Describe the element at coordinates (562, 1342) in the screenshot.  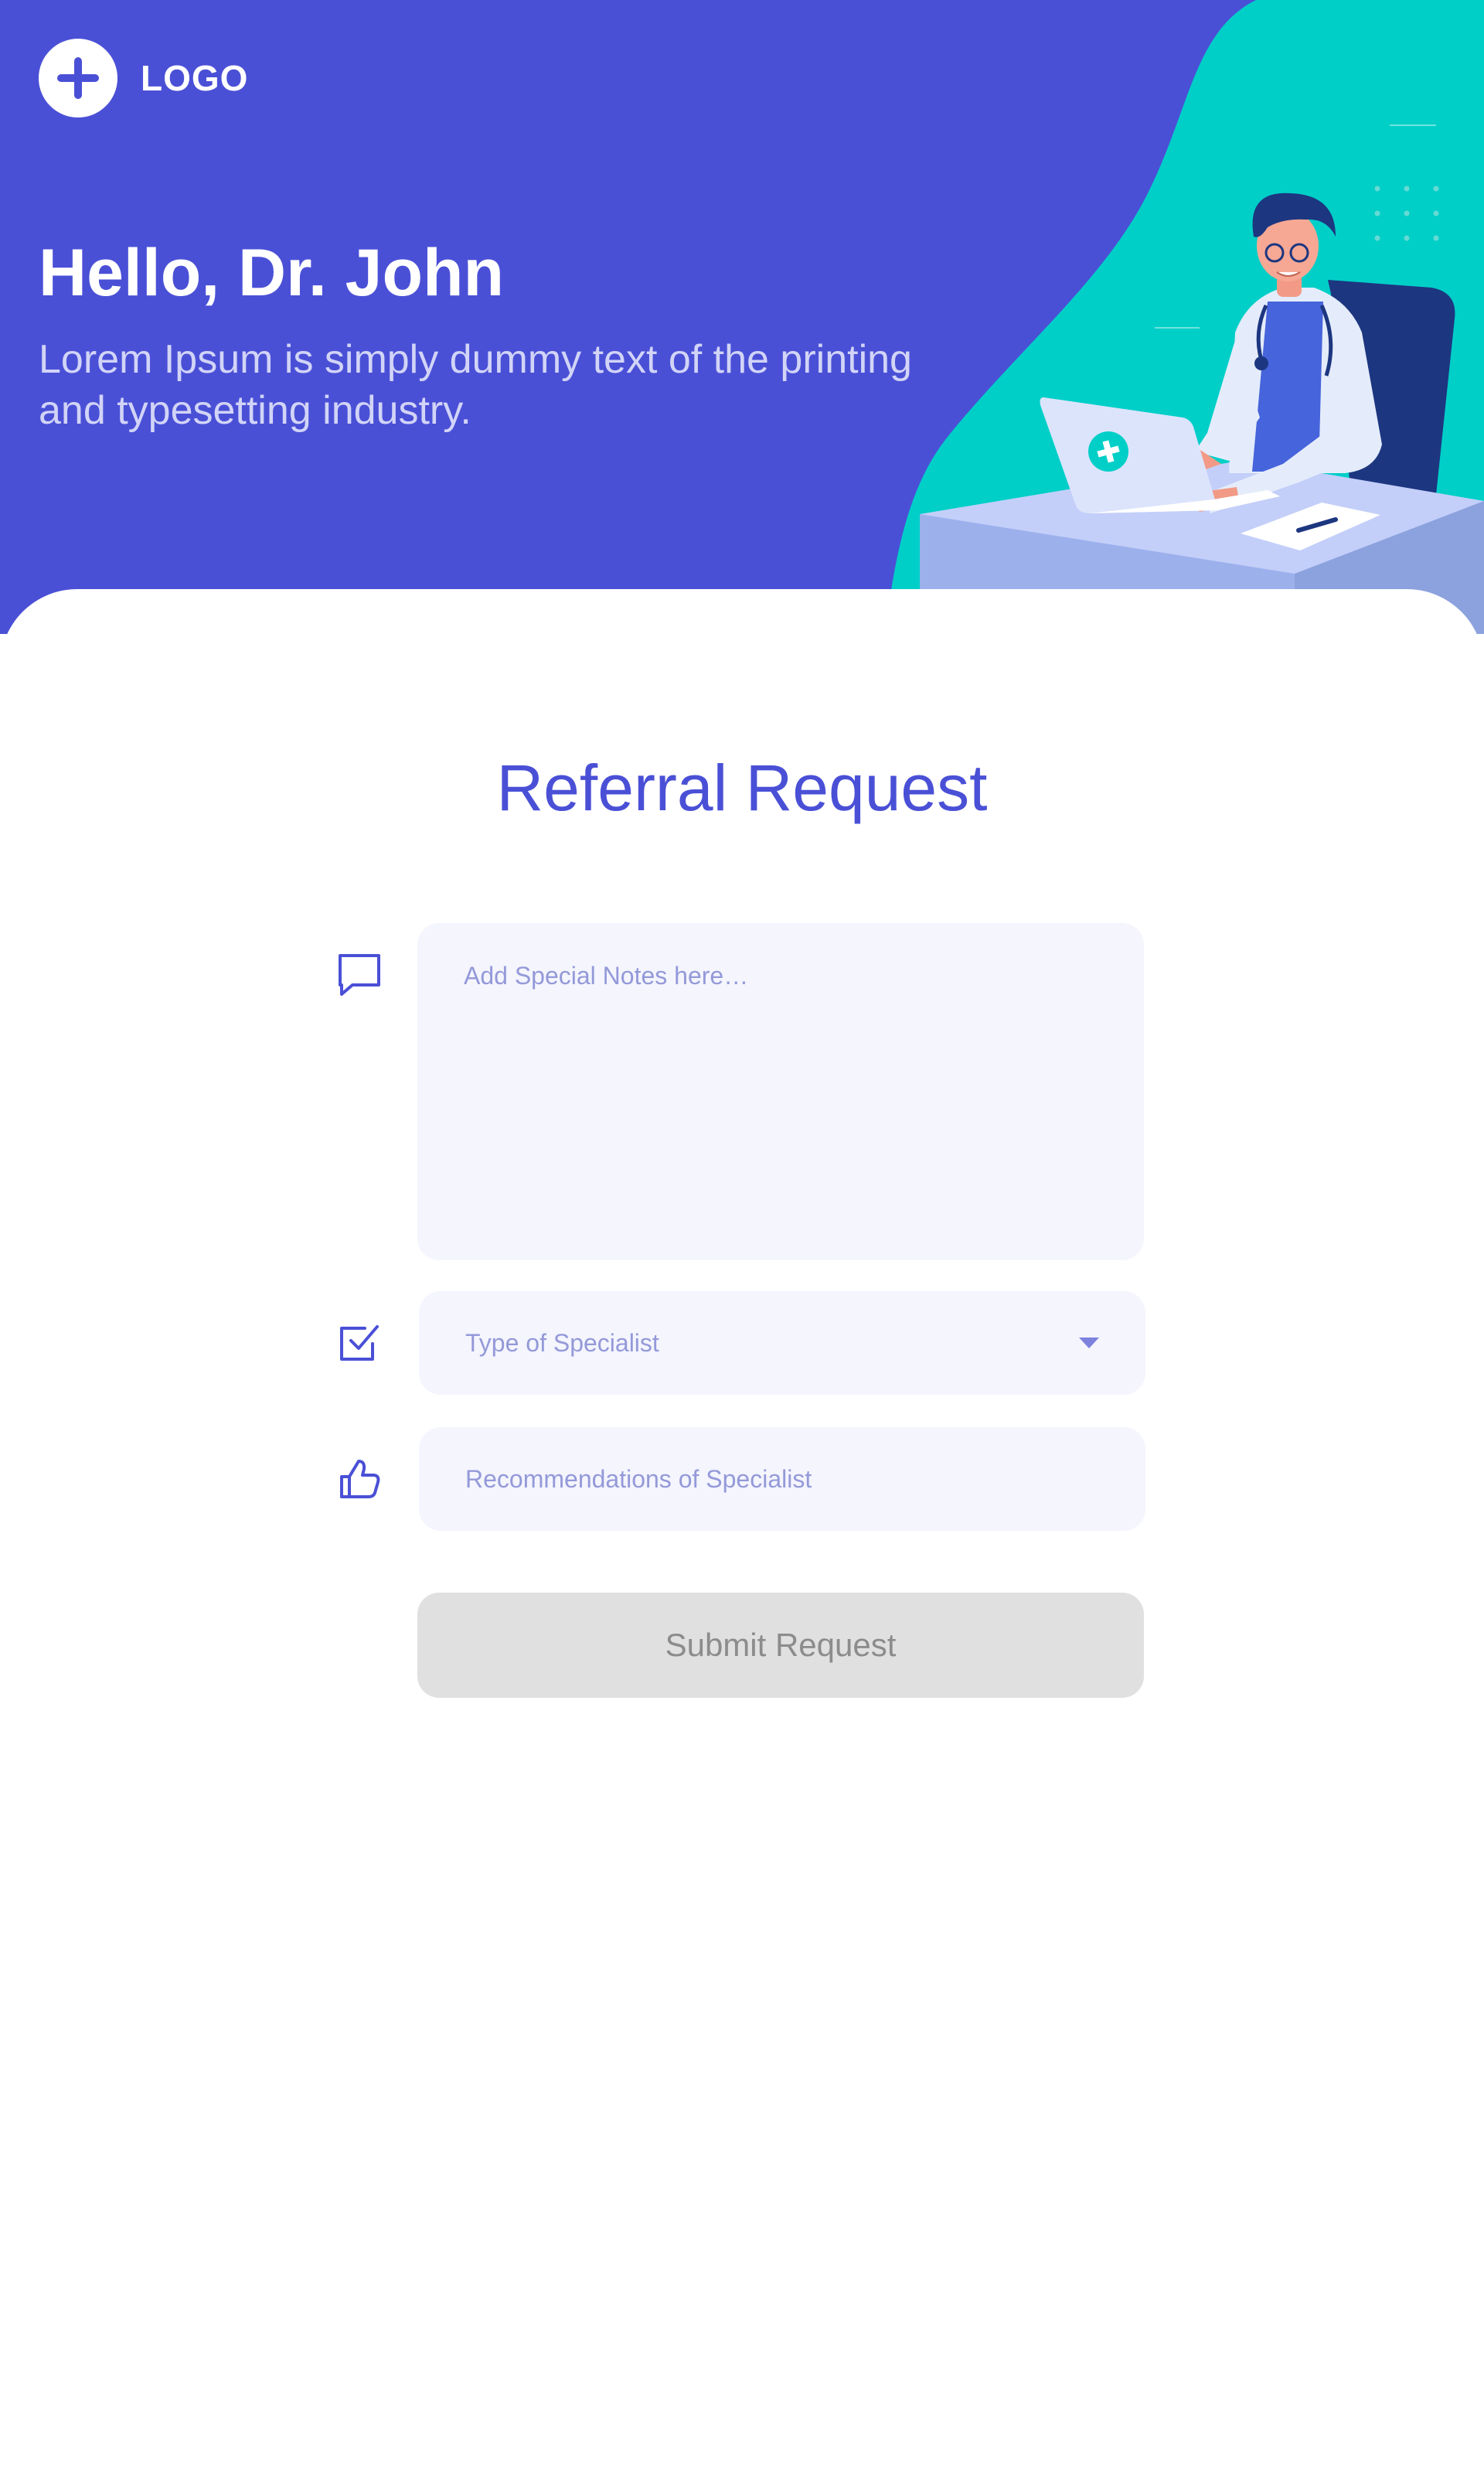
I see `specialist-type-placeholder: Type of Specialist` at that location.